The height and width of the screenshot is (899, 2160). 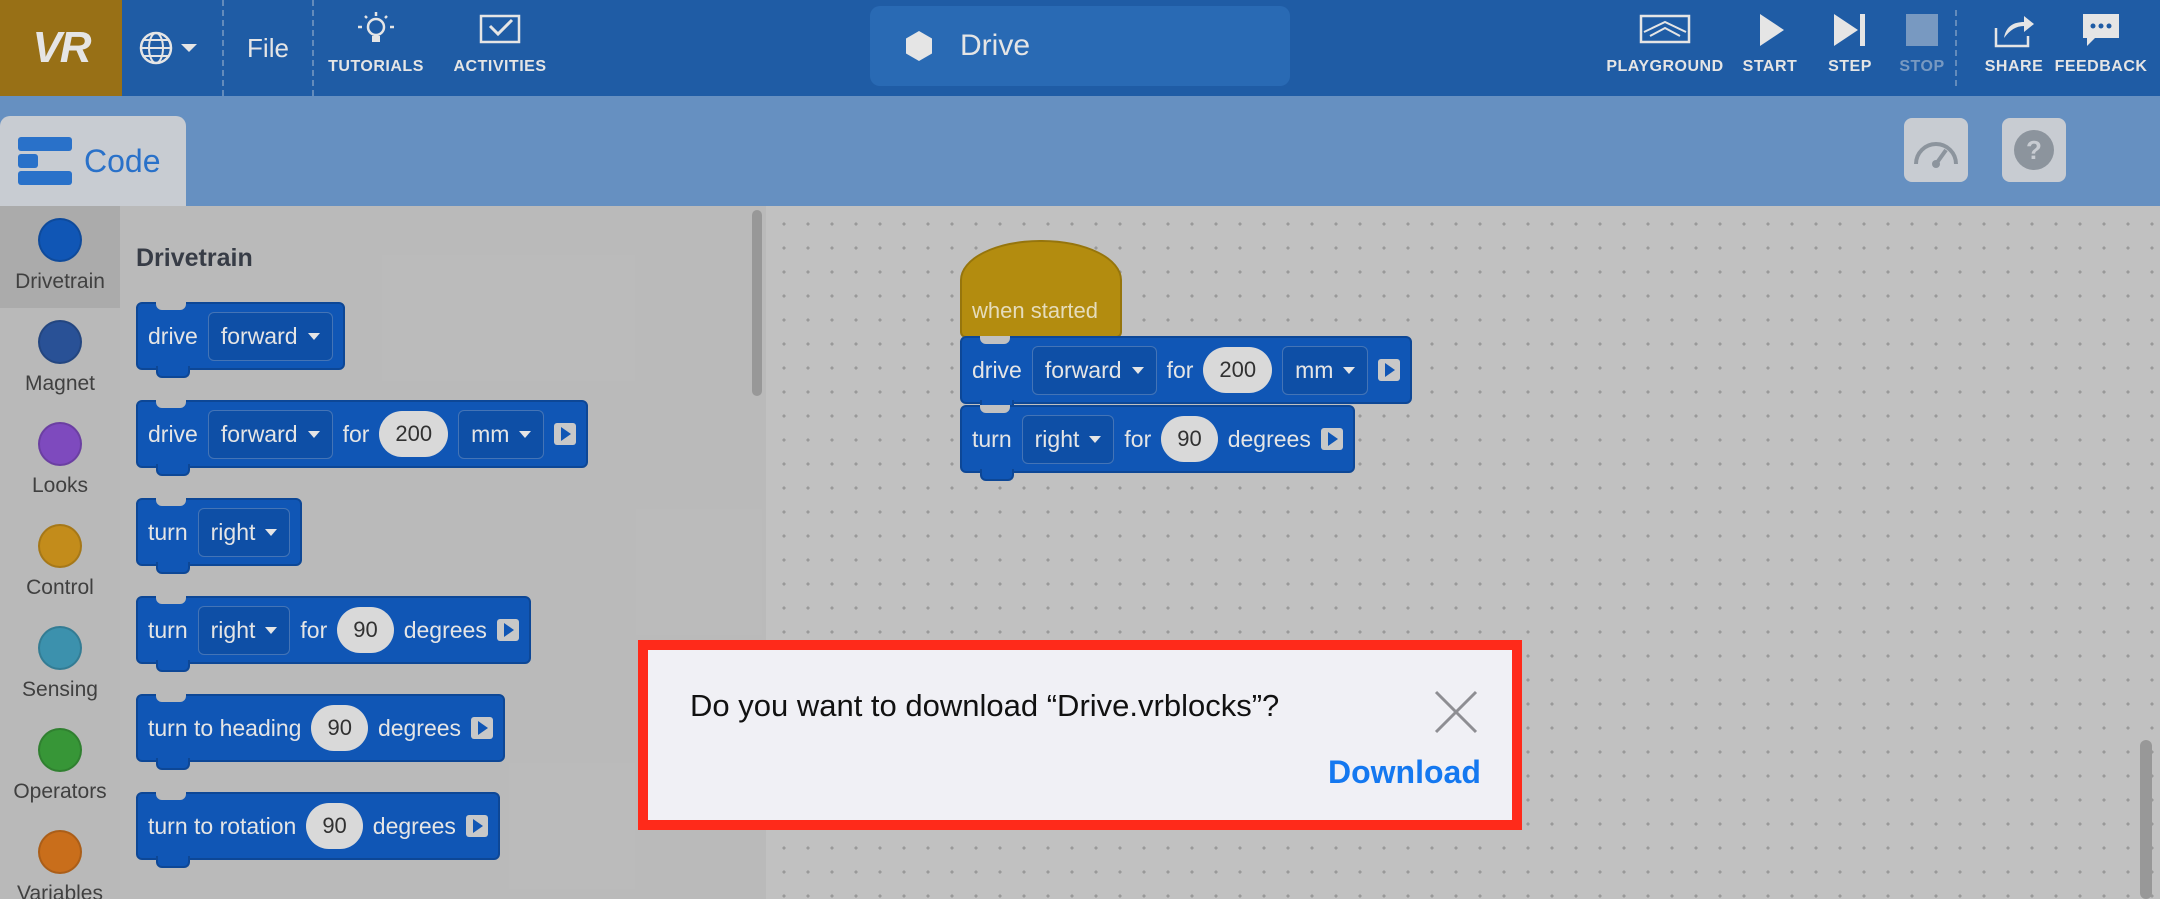 What do you see at coordinates (1770, 48) in the screenshot?
I see `start-button: START` at bounding box center [1770, 48].